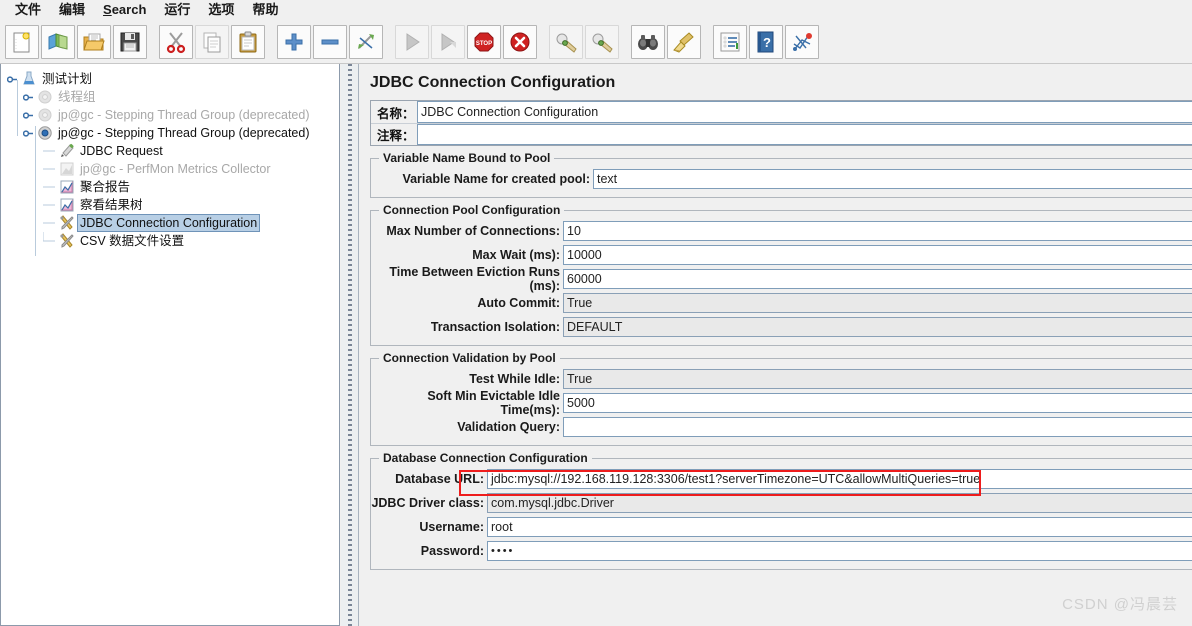 The width and height of the screenshot is (1192, 626). Describe the element at coordinates (877, 231) in the screenshot. I see `max-connections-input: 10` at that location.